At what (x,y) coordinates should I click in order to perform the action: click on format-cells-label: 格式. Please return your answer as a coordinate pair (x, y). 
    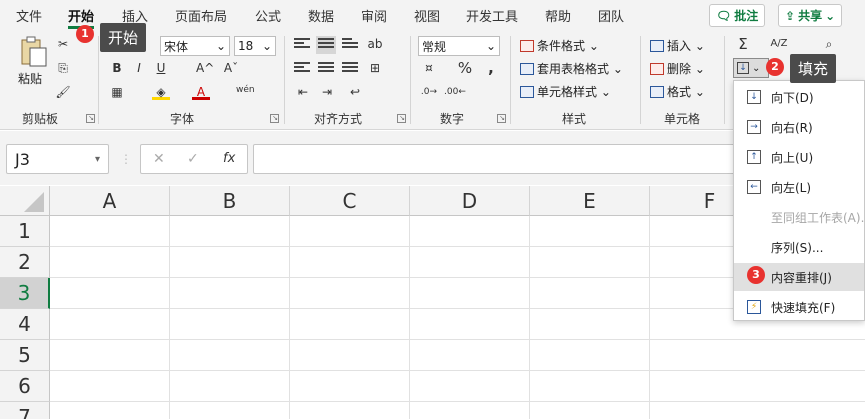
    Looking at the image, I should click on (679, 92).